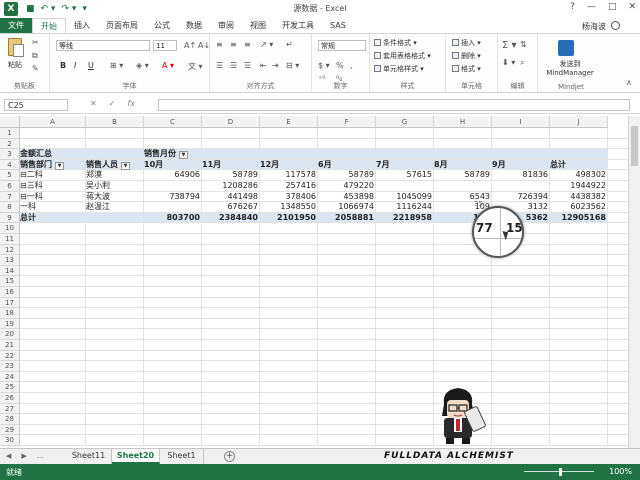 This screenshot has height=480, width=640. I want to click on pivot-value-cell: 676267, so click(231, 207).